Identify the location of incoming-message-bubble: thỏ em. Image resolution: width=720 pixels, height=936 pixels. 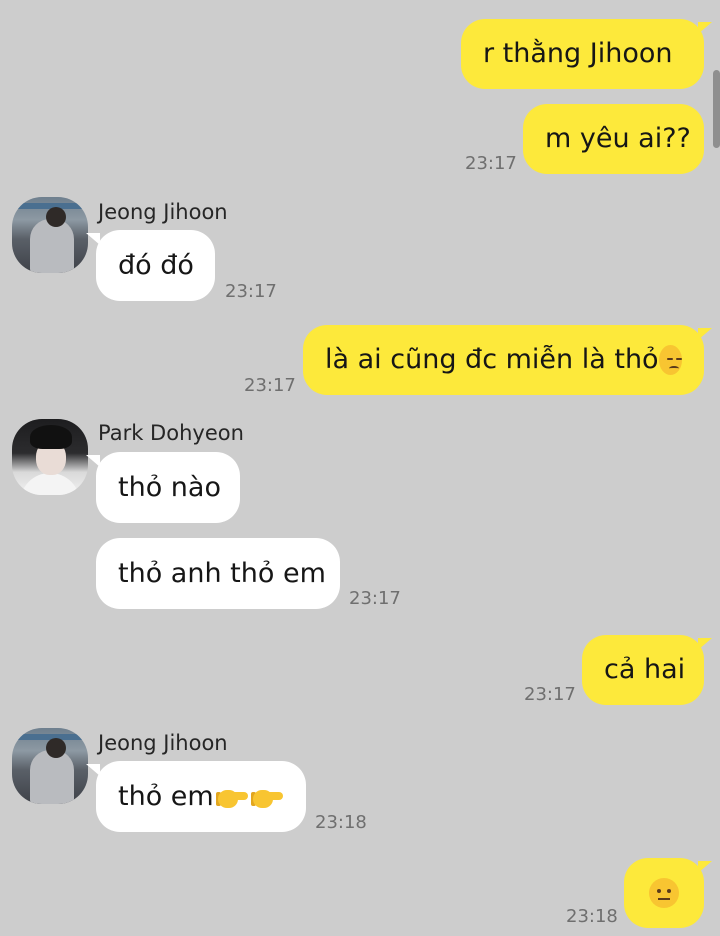
(201, 796).